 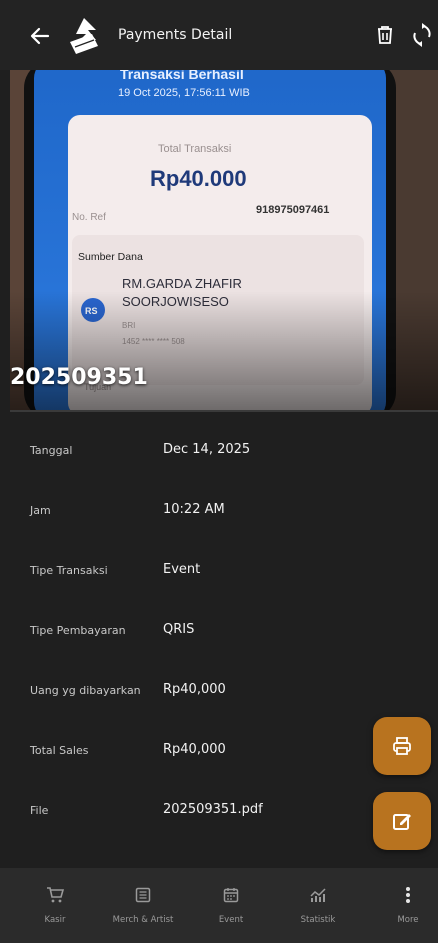 What do you see at coordinates (408, 895) in the screenshot?
I see `more-vertical-icon` at bounding box center [408, 895].